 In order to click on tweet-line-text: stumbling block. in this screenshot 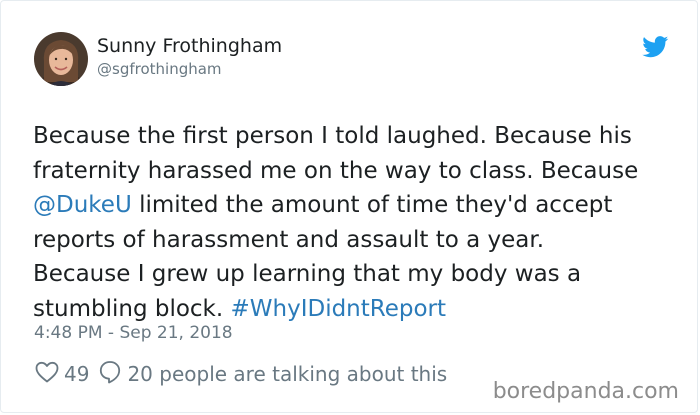, I will do `click(132, 308)`.